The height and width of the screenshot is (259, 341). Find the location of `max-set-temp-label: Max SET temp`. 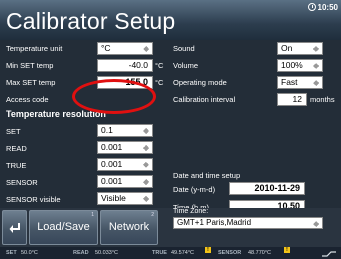

max-set-temp-label: Max SET temp is located at coordinates (31, 82).